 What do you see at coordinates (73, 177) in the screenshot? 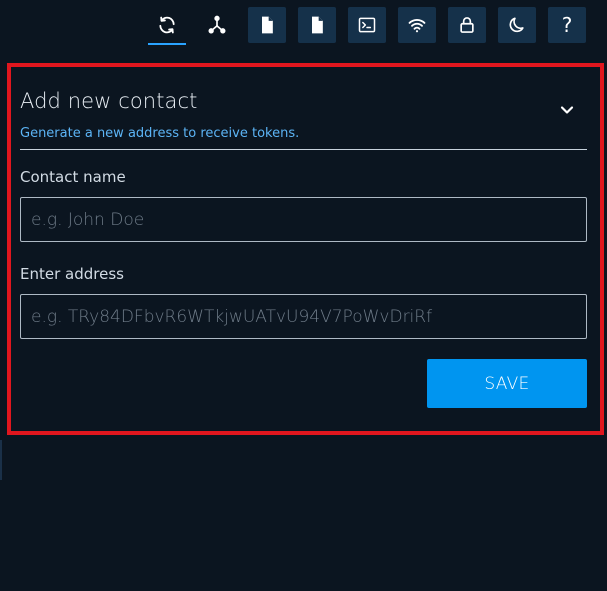
I see `contact-name-label: Contact name` at bounding box center [73, 177].